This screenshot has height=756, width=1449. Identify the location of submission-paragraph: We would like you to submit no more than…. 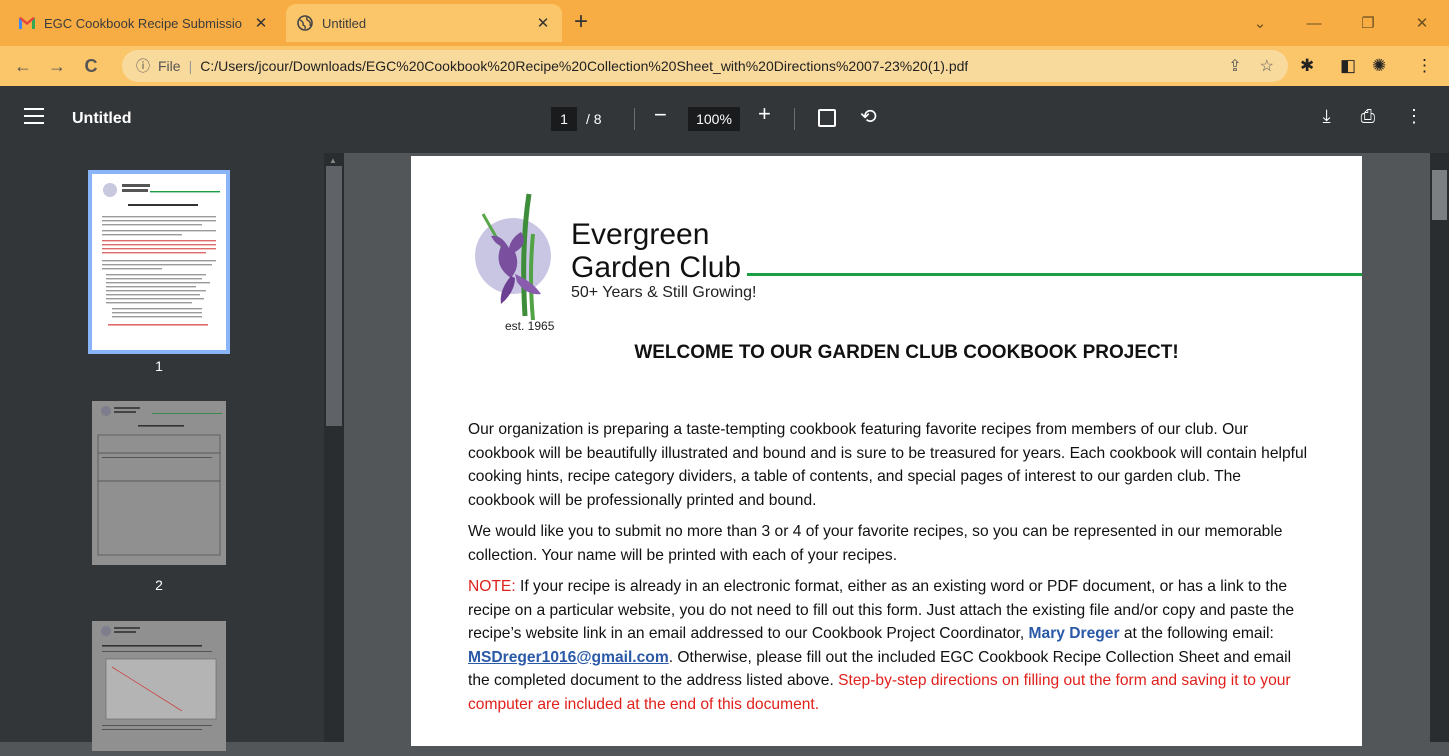
(875, 543).